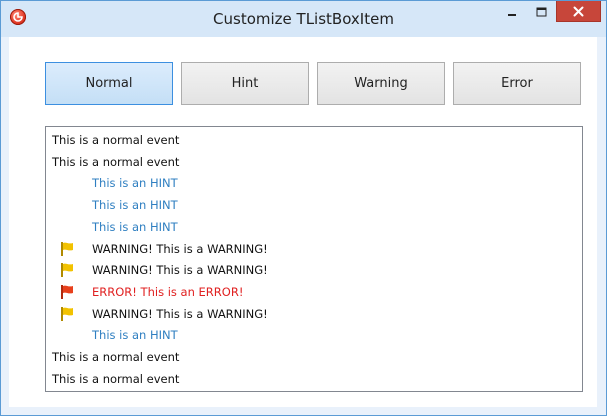  I want to click on close-button, so click(578, 11).